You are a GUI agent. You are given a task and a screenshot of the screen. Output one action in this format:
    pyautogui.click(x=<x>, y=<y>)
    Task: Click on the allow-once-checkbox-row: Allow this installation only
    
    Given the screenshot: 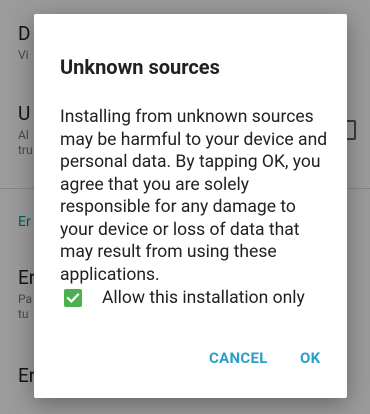 What is the action you would take?
    pyautogui.click(x=184, y=298)
    